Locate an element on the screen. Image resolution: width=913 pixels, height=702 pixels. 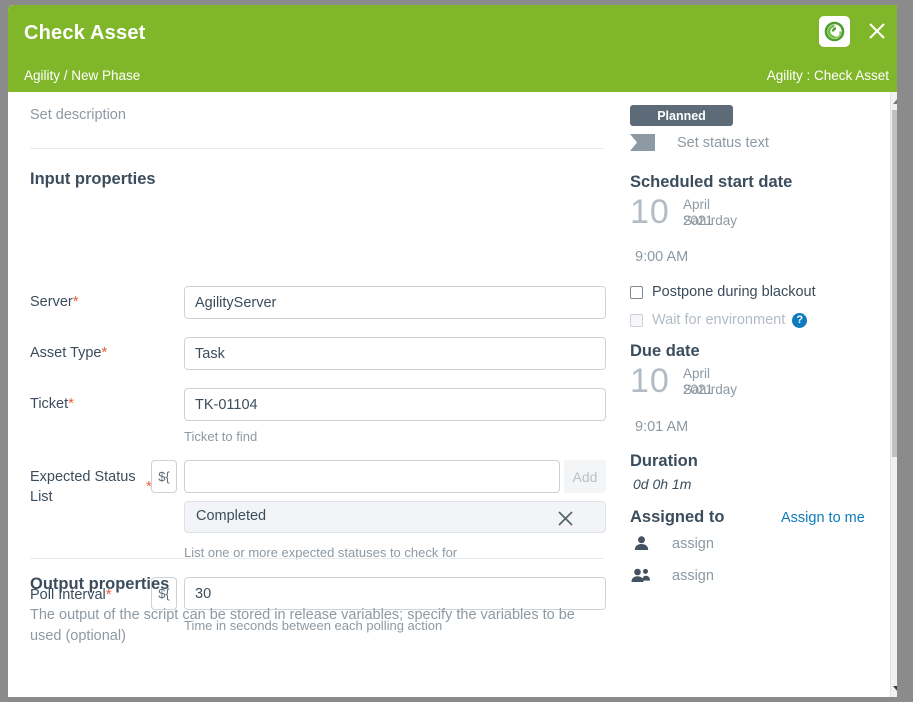
due-date-time: 9:01 AM is located at coordinates (661, 427).